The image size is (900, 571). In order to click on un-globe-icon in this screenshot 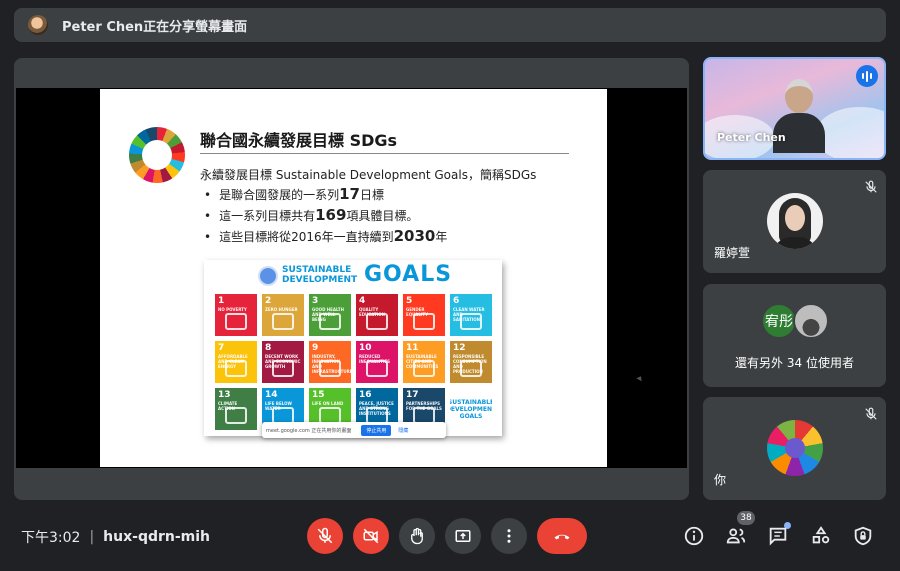, I will do `click(268, 276)`.